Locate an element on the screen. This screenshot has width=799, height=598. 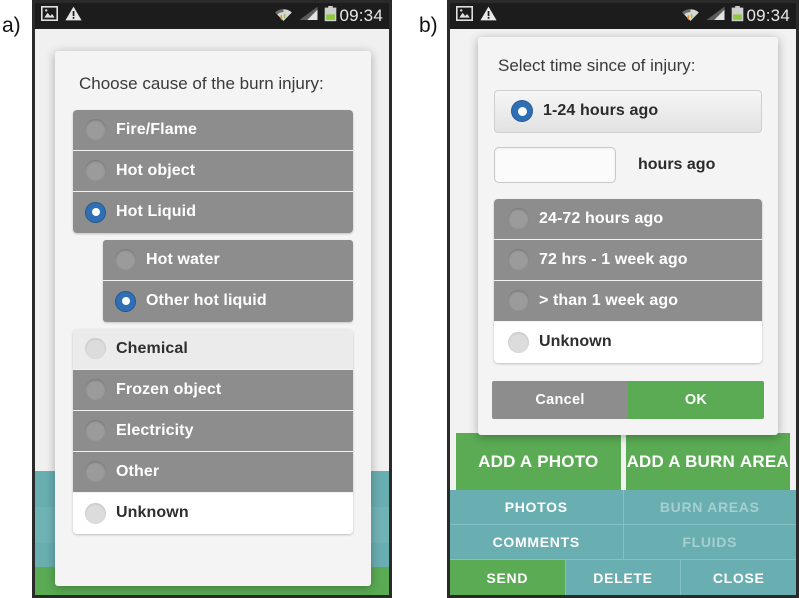
status-bar-clock-b: 09:34 is located at coordinates (768, 15).